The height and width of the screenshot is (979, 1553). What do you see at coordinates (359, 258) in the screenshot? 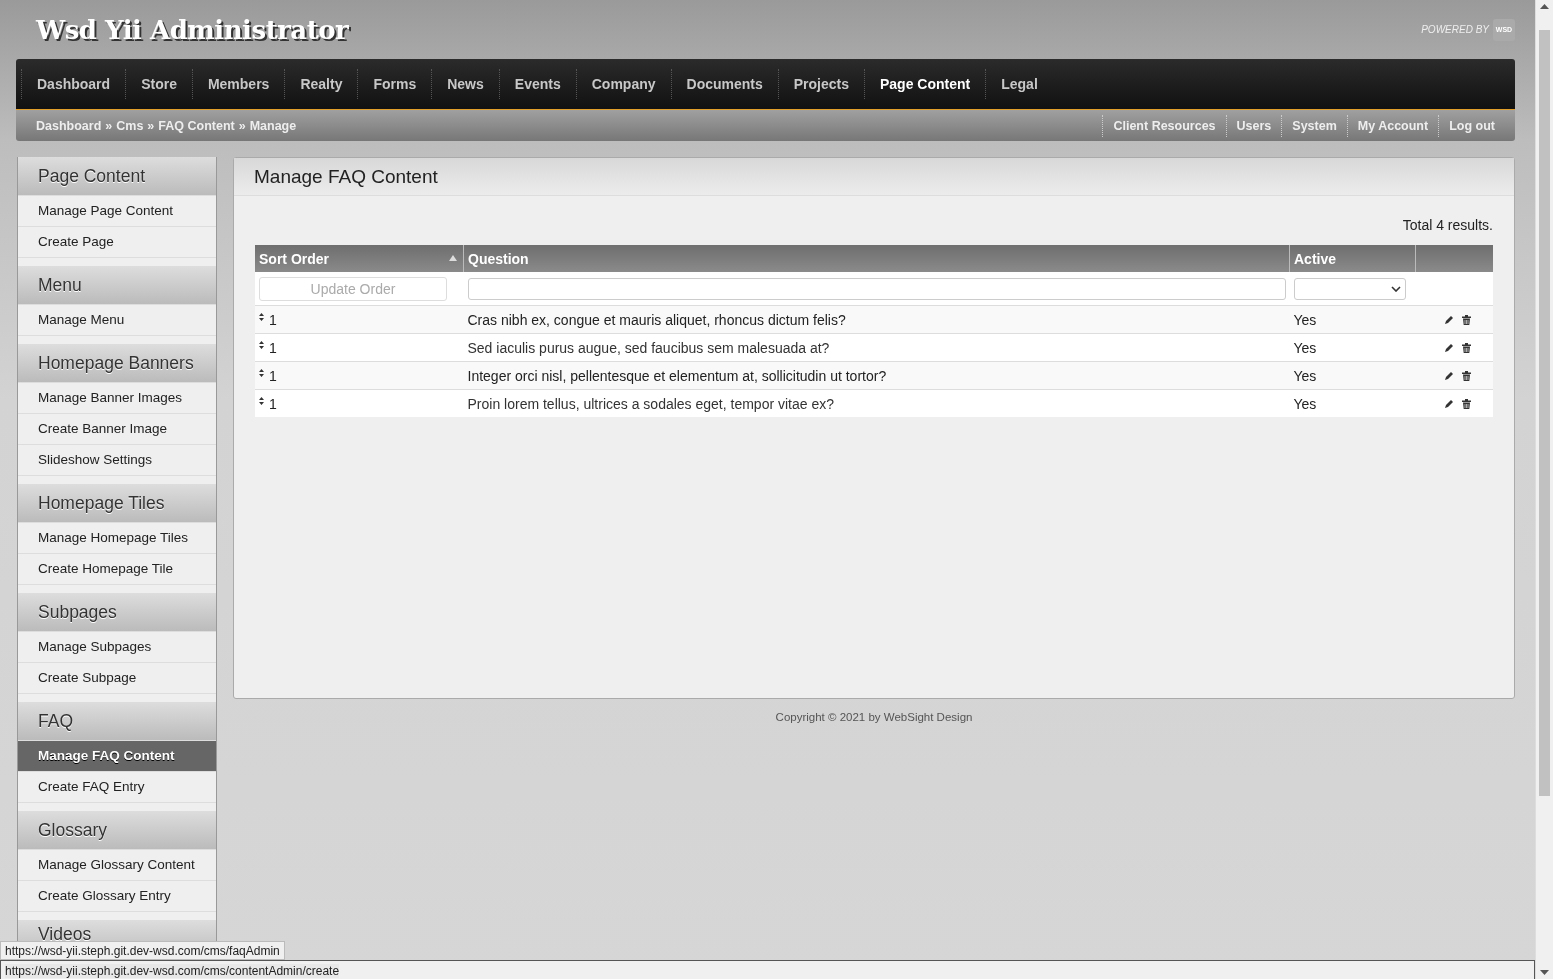
I see `column-header: Sort Order` at bounding box center [359, 258].